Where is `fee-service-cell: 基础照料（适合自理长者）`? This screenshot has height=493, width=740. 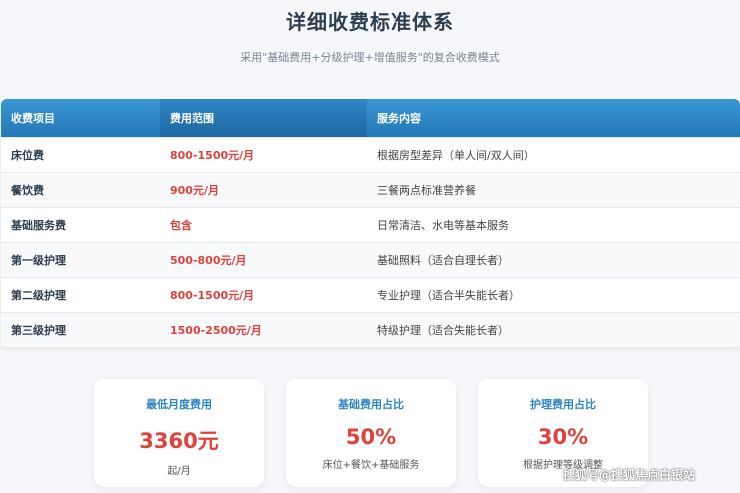
fee-service-cell: 基础照料（适合自理长者） is located at coordinates (553, 260).